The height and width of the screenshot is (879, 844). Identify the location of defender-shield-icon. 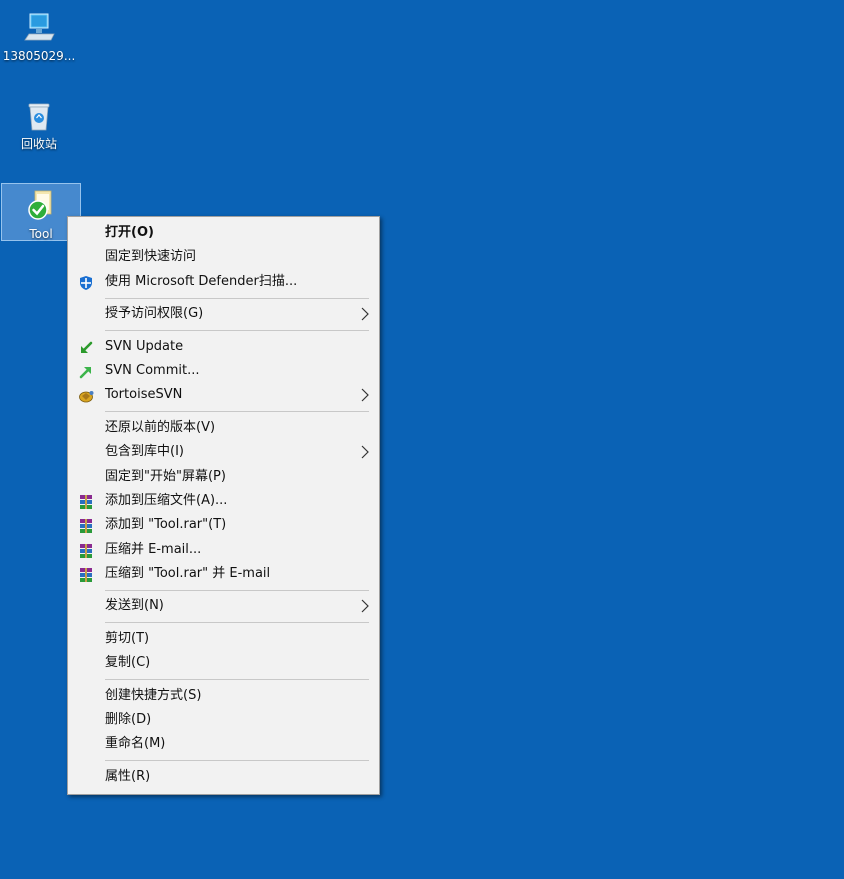
(86, 283).